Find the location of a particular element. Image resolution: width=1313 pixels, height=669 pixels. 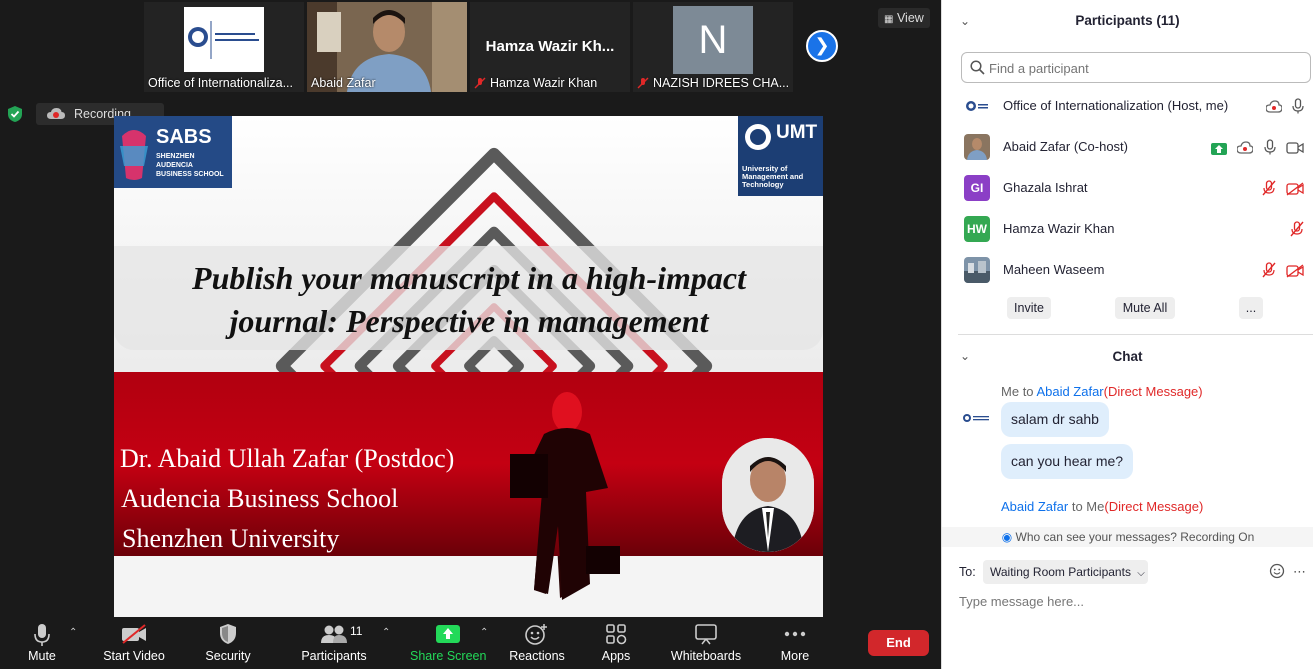

recipient-link: Abaid Zafar is located at coordinates (1069, 391).